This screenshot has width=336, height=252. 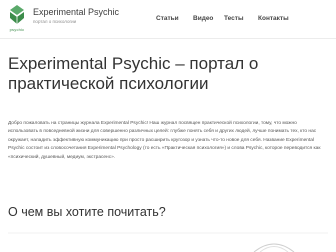 What do you see at coordinates (87, 212) in the screenshot?
I see `section-heading: О чем вы хотите почитать?` at bounding box center [87, 212].